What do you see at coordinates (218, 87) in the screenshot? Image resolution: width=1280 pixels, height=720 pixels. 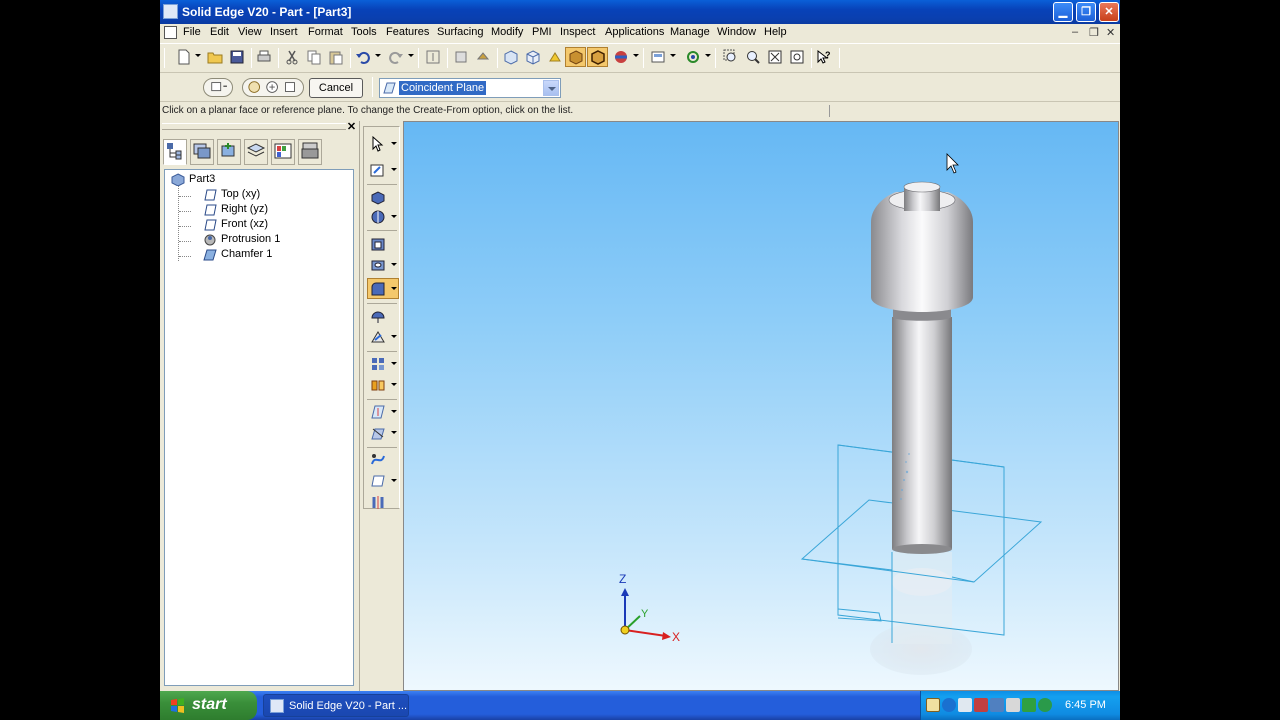 I see `step-options-button` at bounding box center [218, 87].